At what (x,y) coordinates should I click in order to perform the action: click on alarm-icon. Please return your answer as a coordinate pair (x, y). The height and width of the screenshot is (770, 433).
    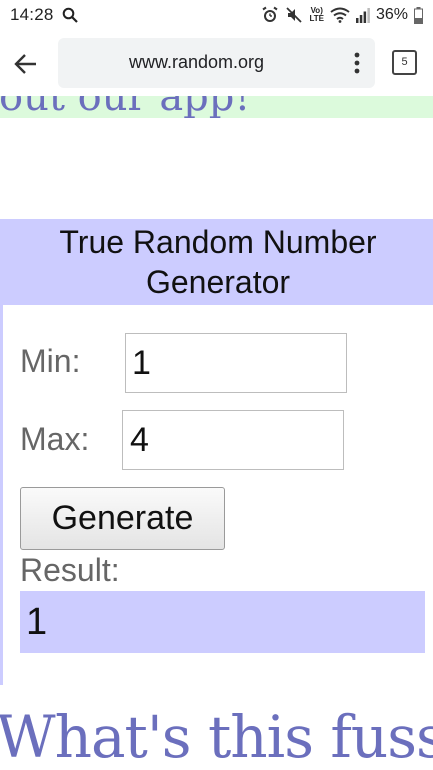
    Looking at the image, I should click on (270, 15).